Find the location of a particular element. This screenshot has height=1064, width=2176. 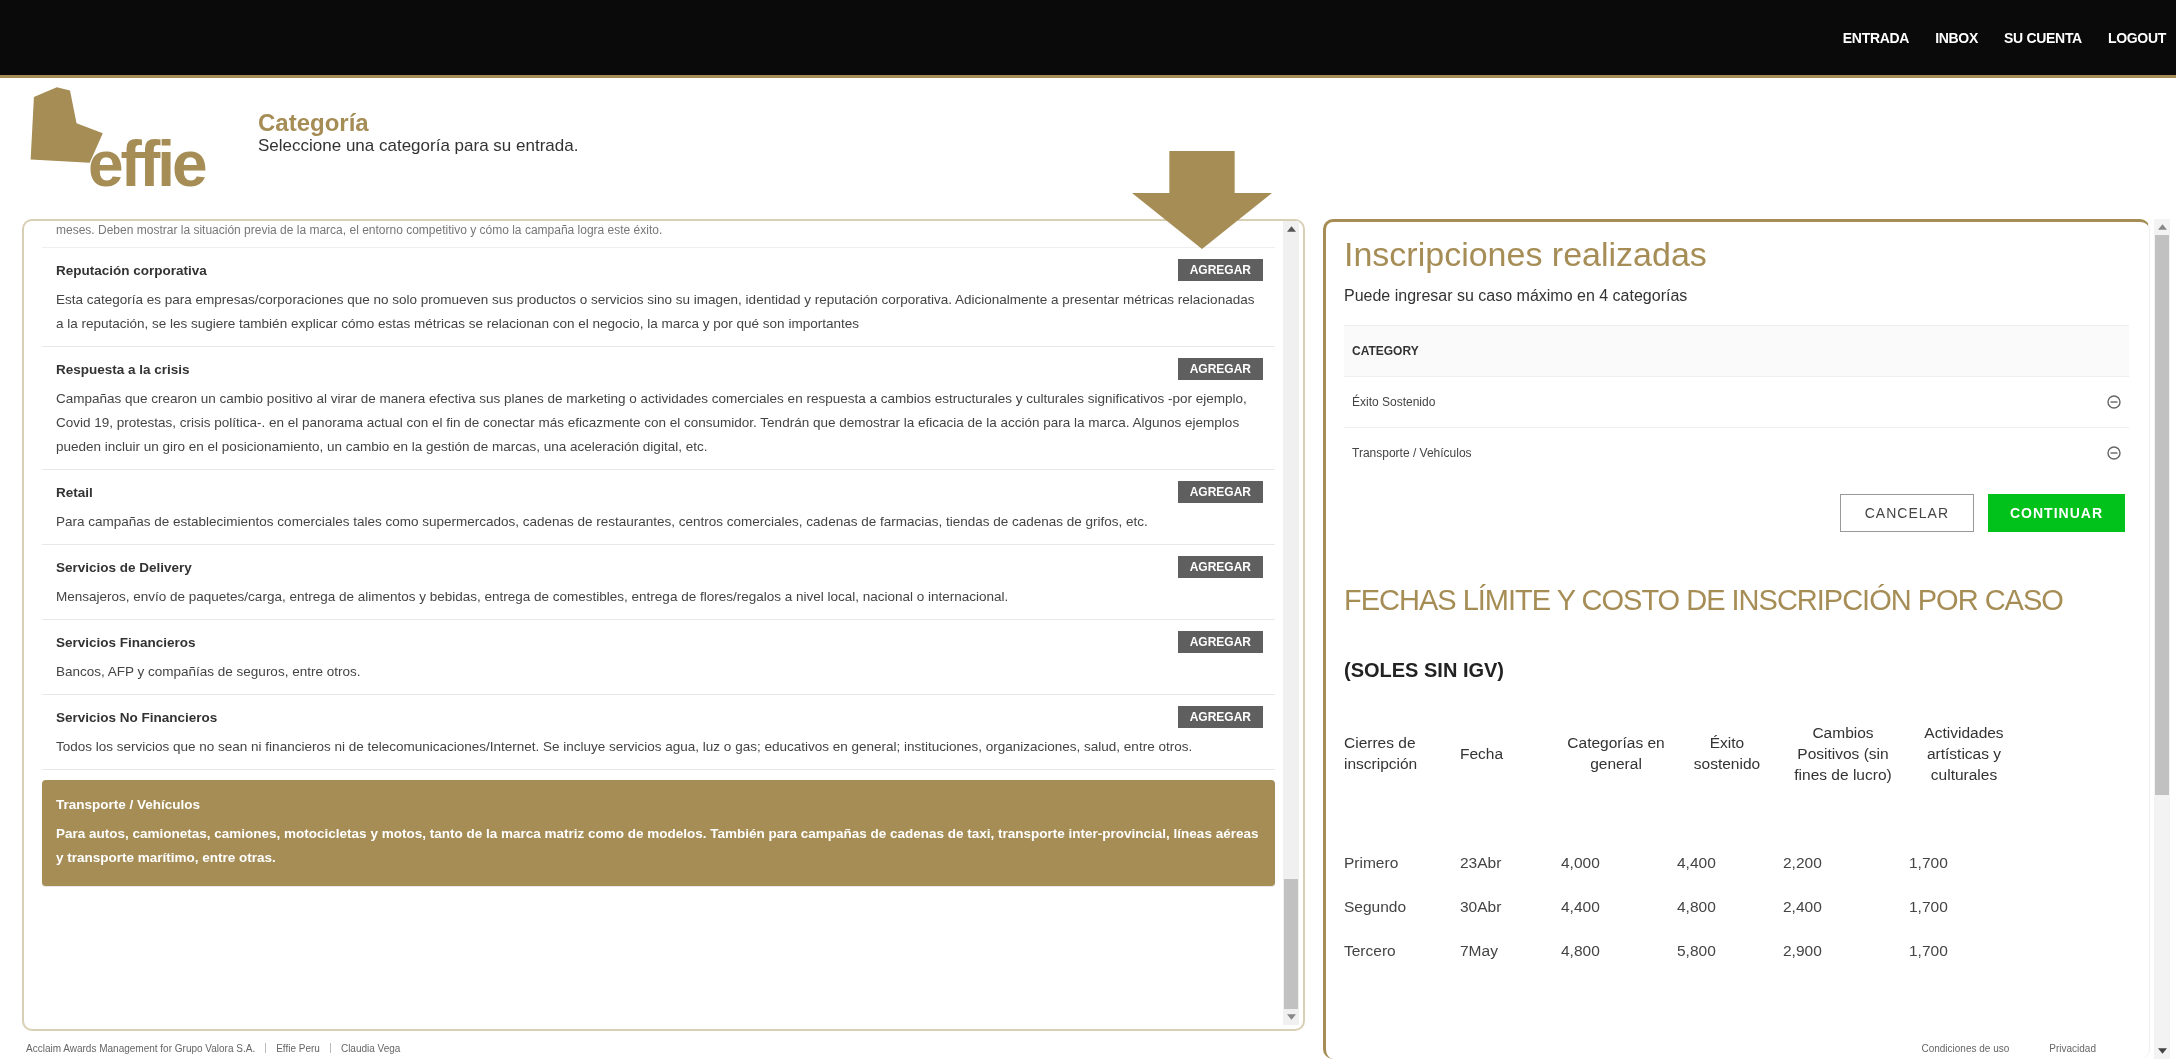

category-title: Respuesta a la crisis is located at coordinates (123, 369).